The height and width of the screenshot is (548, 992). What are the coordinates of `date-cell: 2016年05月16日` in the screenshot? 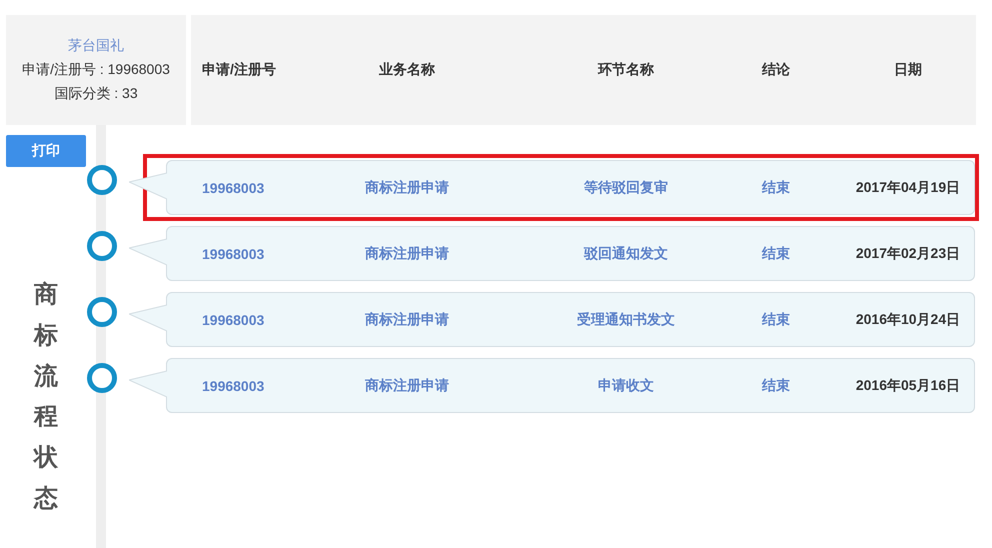 It's located at (908, 385).